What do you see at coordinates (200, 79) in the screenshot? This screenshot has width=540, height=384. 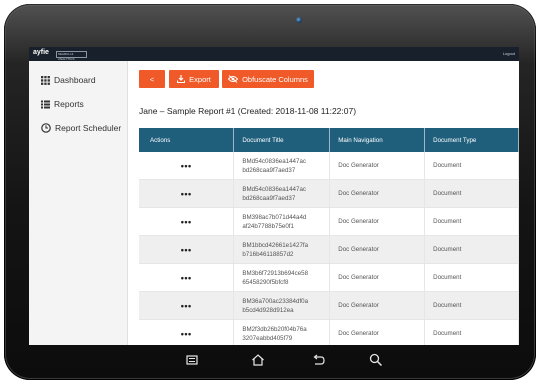 I see `export-button-label: Export` at bounding box center [200, 79].